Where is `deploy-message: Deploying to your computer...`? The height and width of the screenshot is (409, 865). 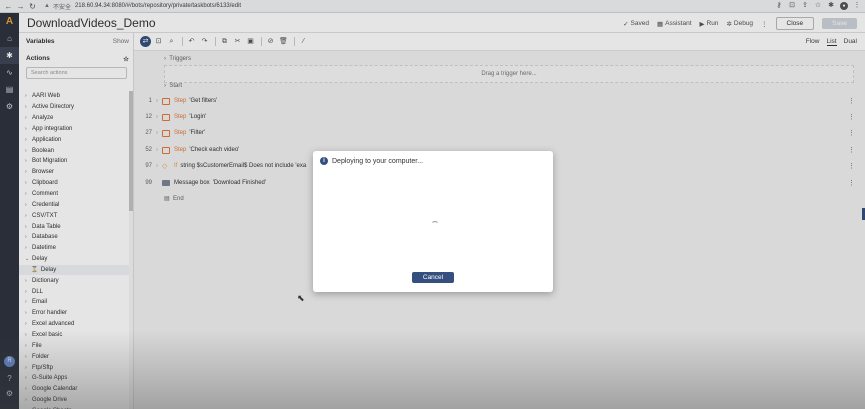
deploy-message: Deploying to your computer... is located at coordinates (378, 161).